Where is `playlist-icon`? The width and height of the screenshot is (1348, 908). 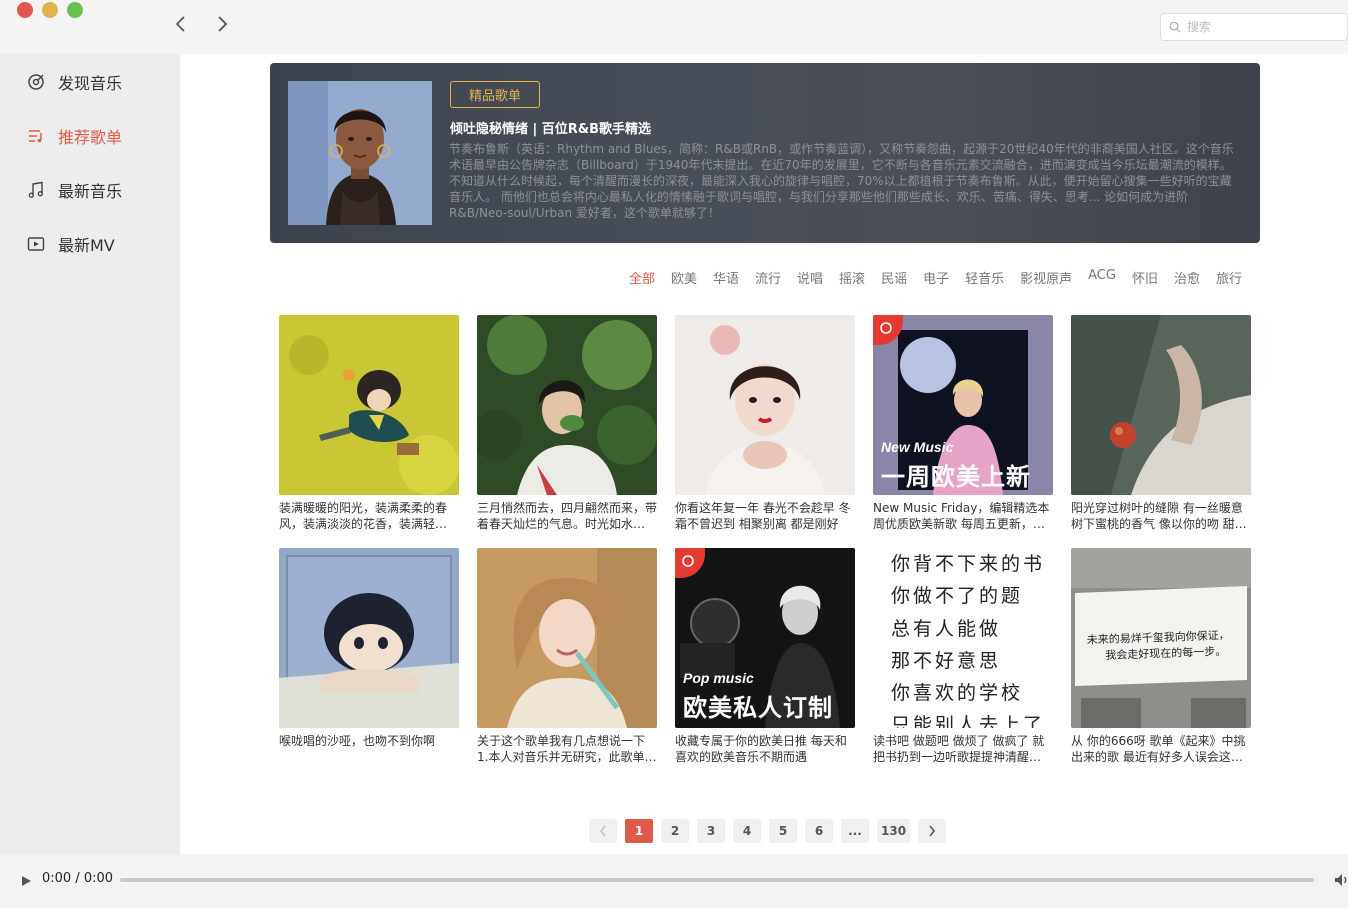
playlist-icon is located at coordinates (36, 136).